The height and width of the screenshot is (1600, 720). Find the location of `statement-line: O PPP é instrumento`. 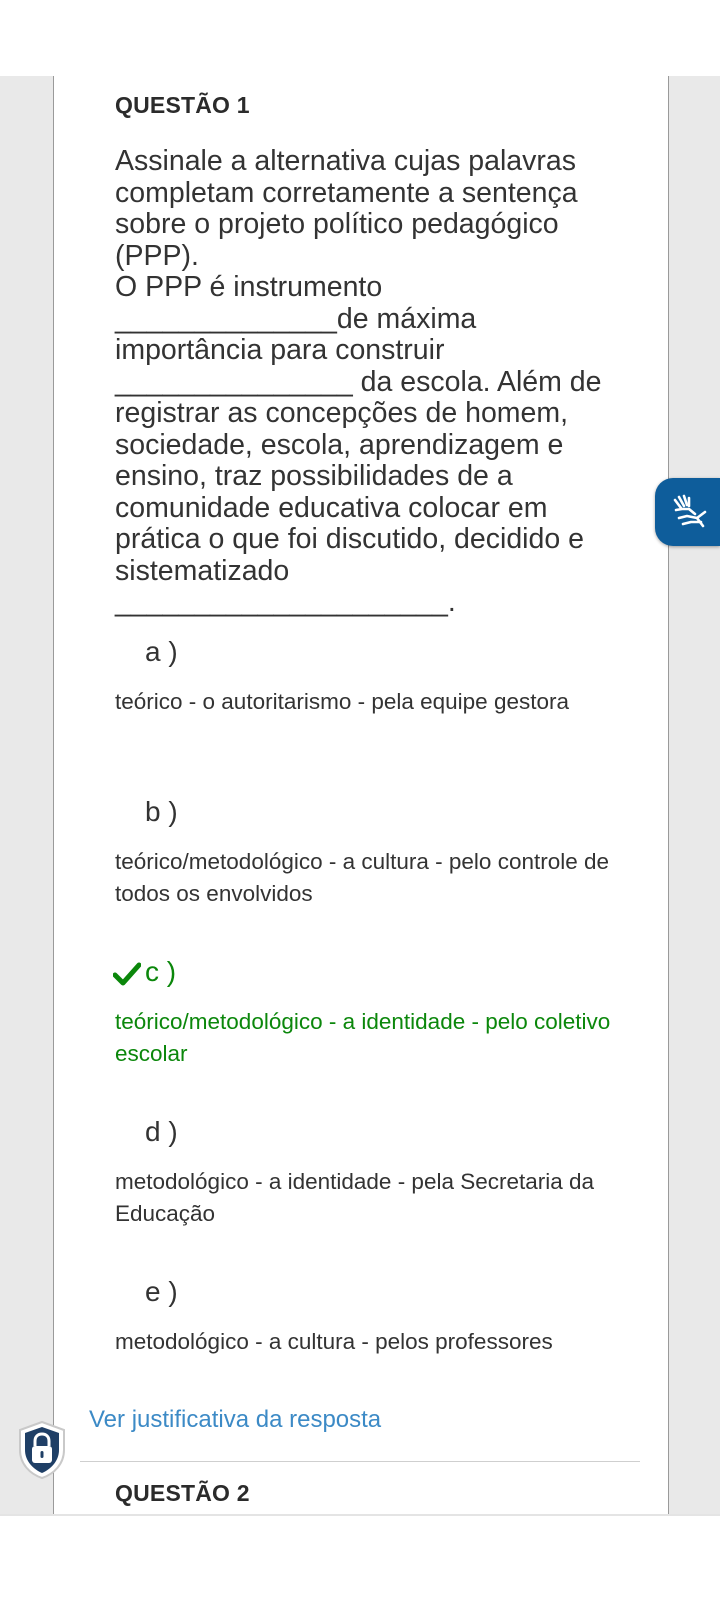

statement-line: O PPP é instrumento is located at coordinates (249, 287).